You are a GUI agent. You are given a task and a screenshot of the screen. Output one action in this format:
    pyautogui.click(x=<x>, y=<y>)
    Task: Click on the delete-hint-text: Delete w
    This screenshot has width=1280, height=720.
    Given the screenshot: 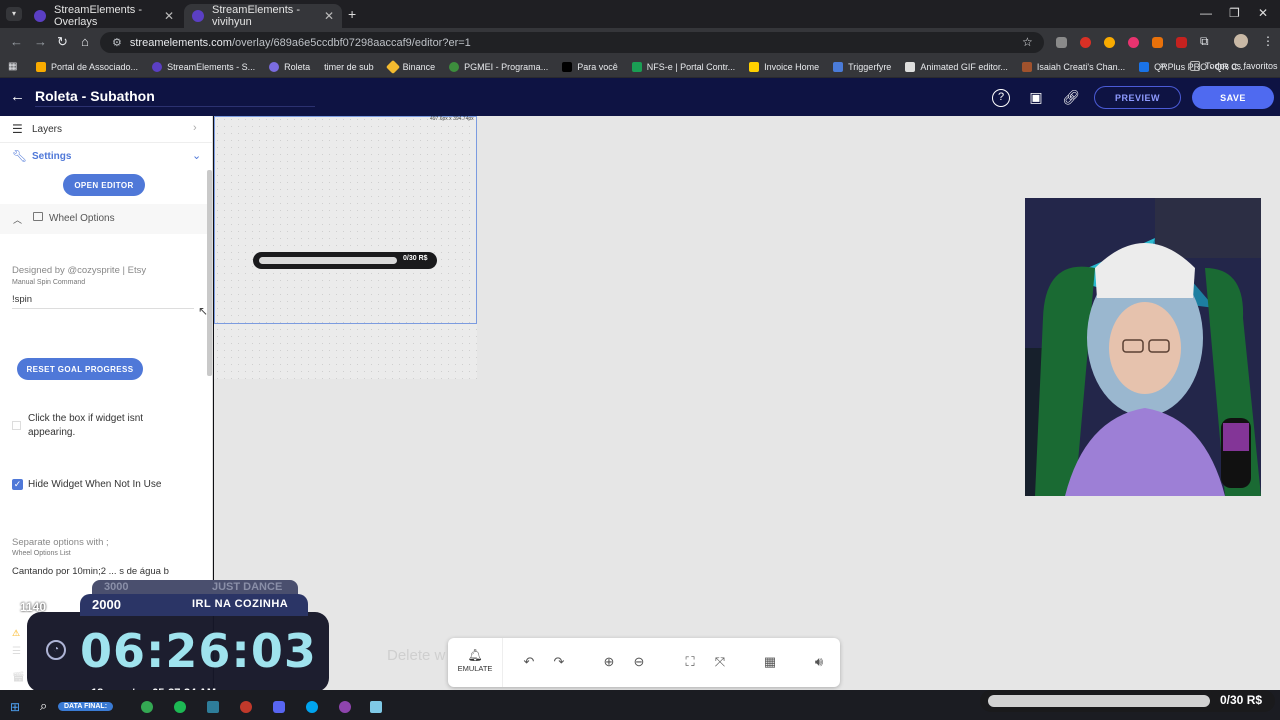 What is the action you would take?
    pyautogui.click(x=416, y=655)
    